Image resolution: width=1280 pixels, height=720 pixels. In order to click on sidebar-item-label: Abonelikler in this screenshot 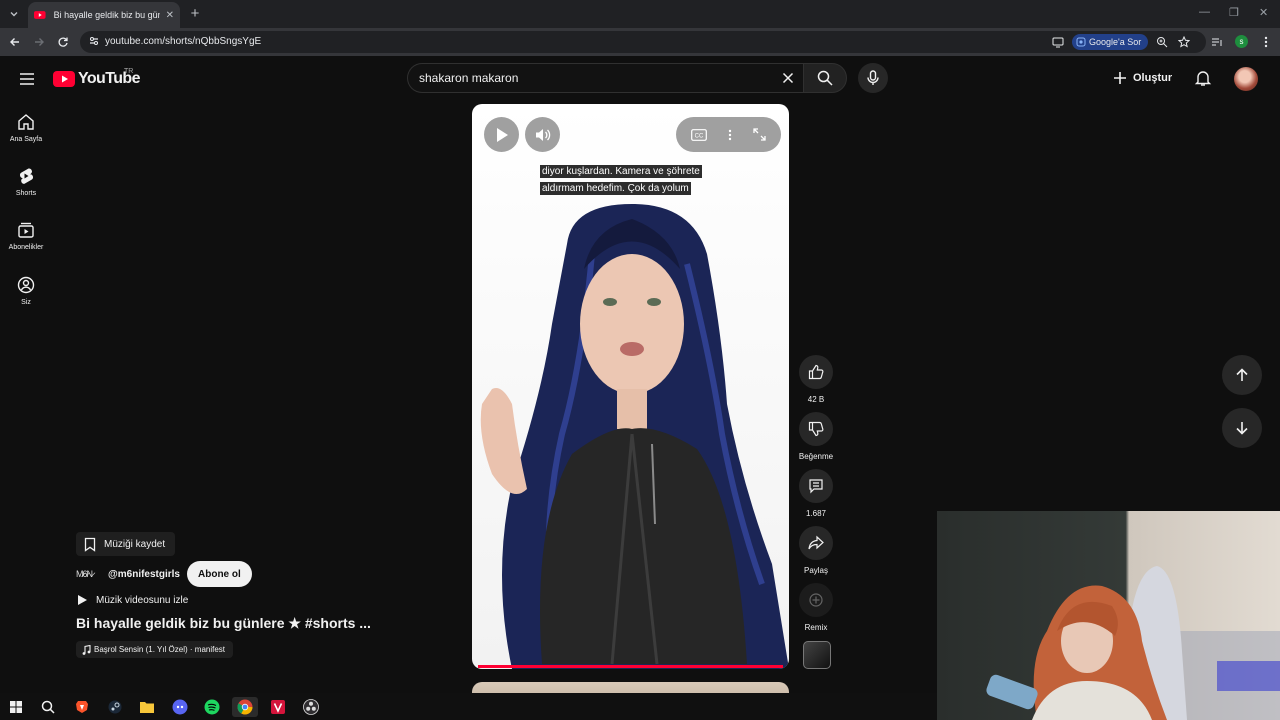, I will do `click(26, 247)`.